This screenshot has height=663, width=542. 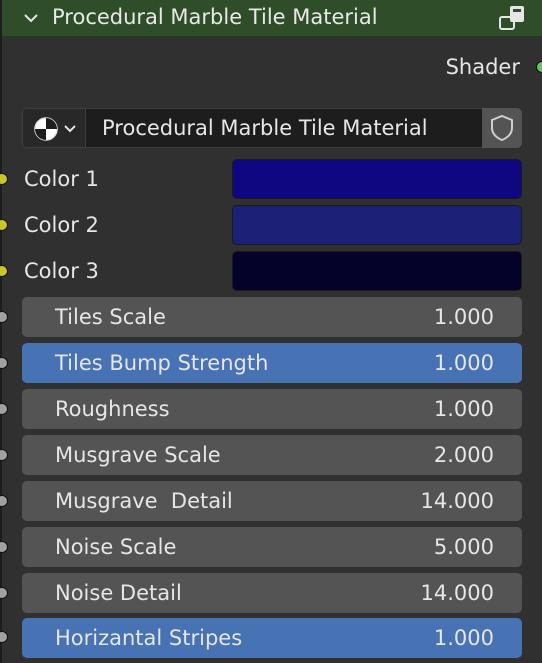 What do you see at coordinates (272, 501) in the screenshot?
I see `musgrave-detail-field: Musgrave Detail 14.000` at bounding box center [272, 501].